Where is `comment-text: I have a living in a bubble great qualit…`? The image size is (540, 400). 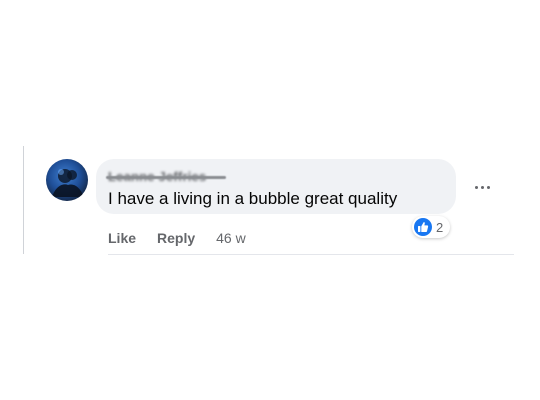
comment-text: I have a living in a bubble great qualit… is located at coordinates (253, 198).